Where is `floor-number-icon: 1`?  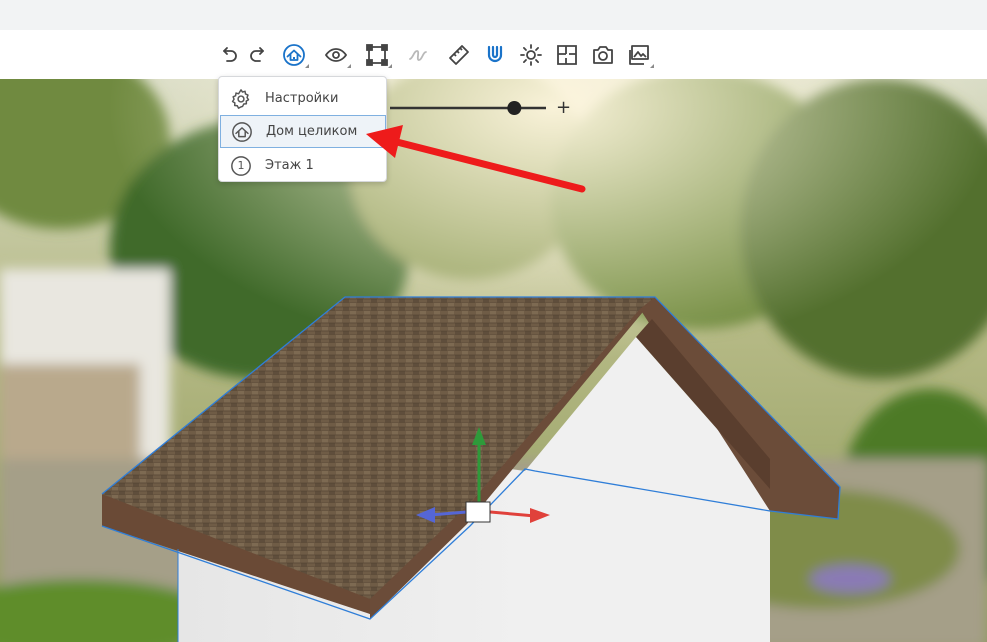 floor-number-icon: 1 is located at coordinates (241, 166).